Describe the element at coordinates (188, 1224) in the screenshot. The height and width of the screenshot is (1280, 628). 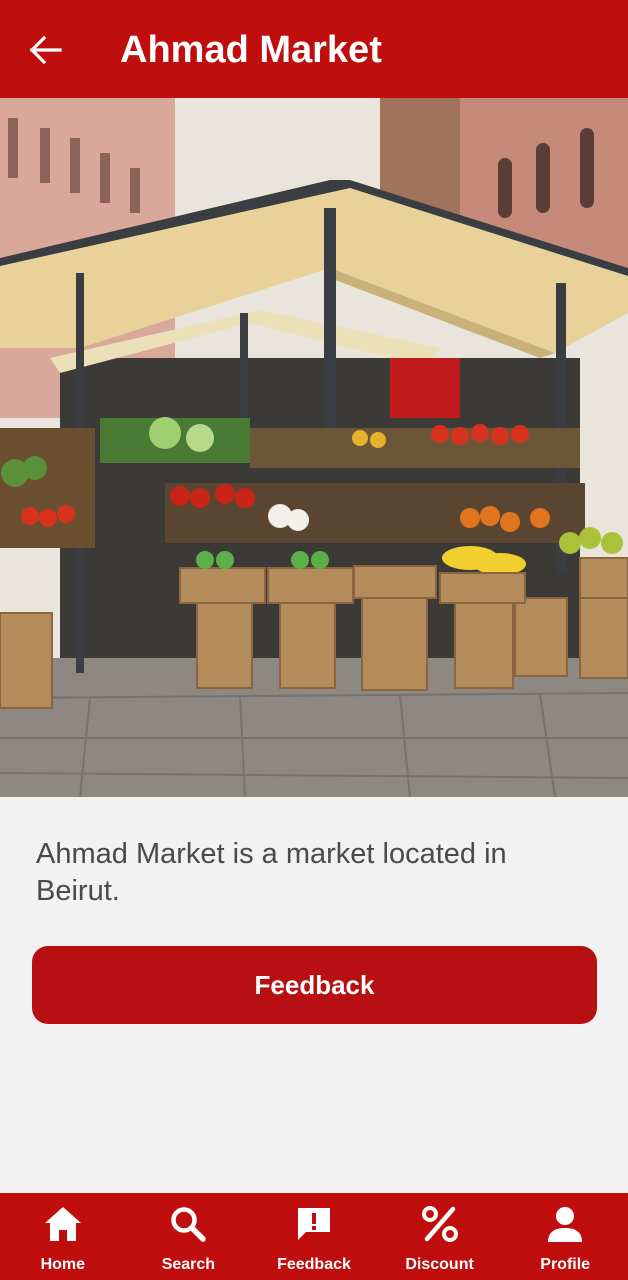
I see `search-icon` at that location.